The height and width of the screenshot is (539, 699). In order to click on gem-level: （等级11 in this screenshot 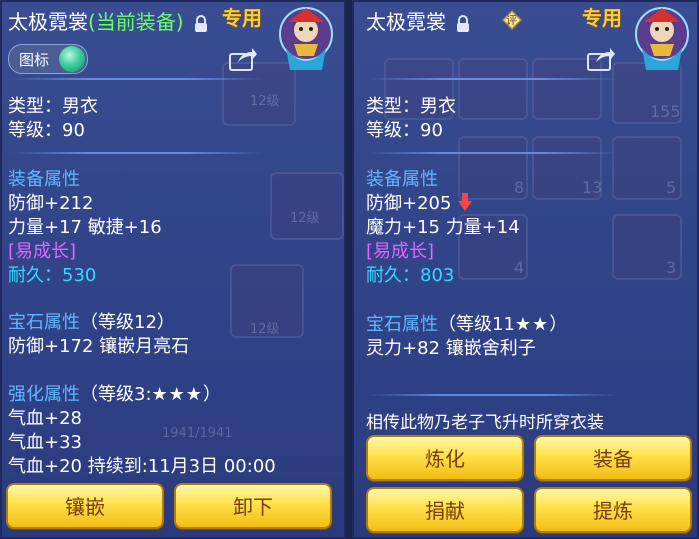, I will do `click(476, 324)`.